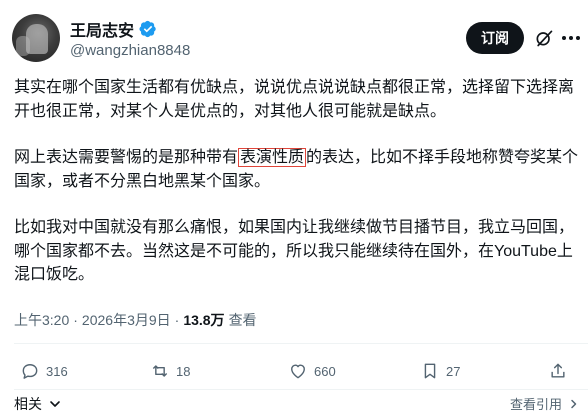  Describe the element at coordinates (298, 371) in the screenshot. I see `like-icon` at that location.